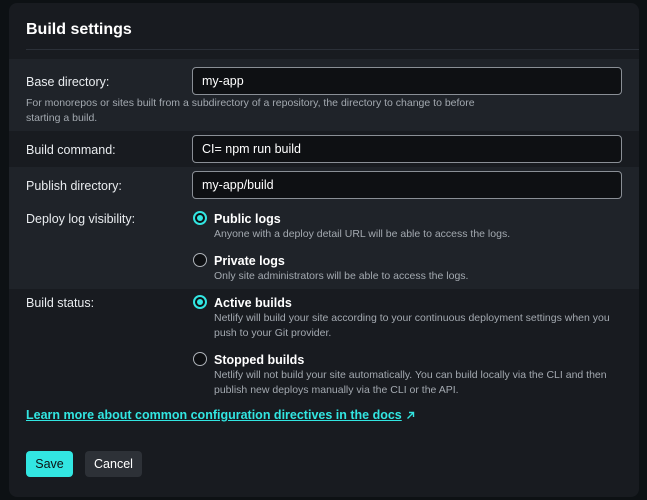 This screenshot has width=647, height=500. What do you see at coordinates (407, 81) in the screenshot?
I see `base-directory-input: my-app` at bounding box center [407, 81].